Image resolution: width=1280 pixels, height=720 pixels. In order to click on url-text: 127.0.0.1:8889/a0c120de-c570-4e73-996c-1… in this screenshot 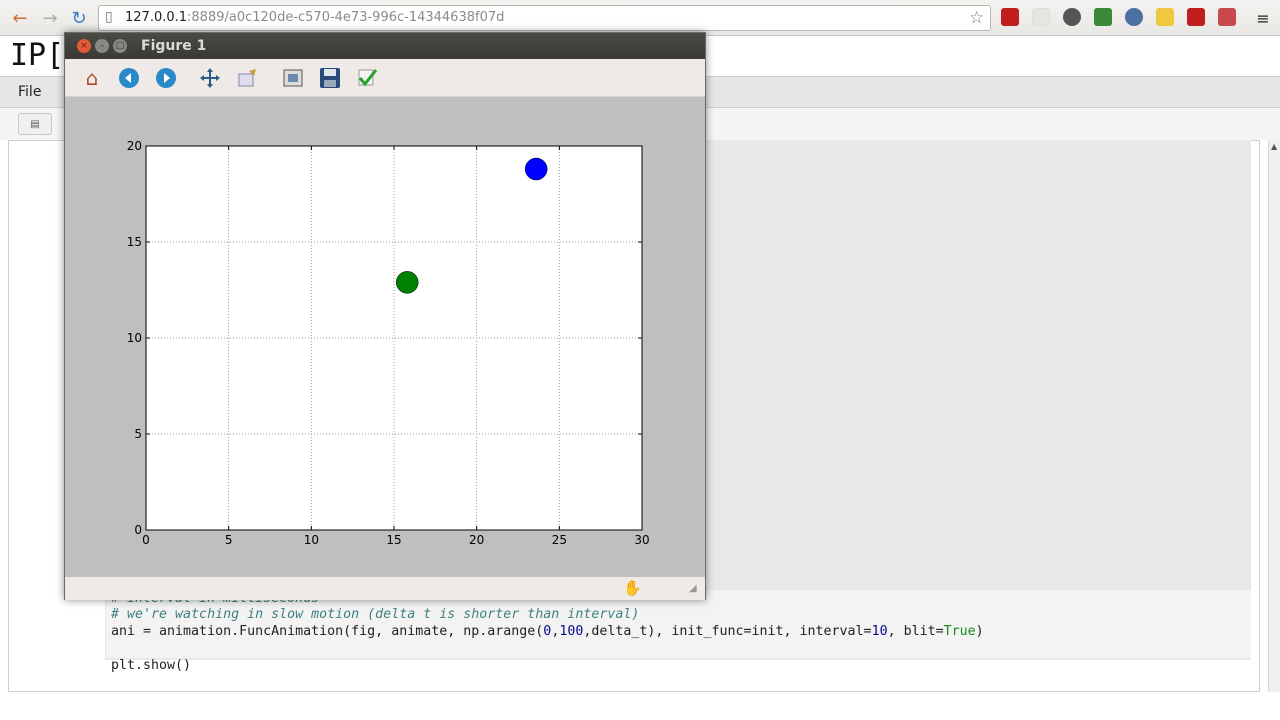, I will do `click(315, 17)`.